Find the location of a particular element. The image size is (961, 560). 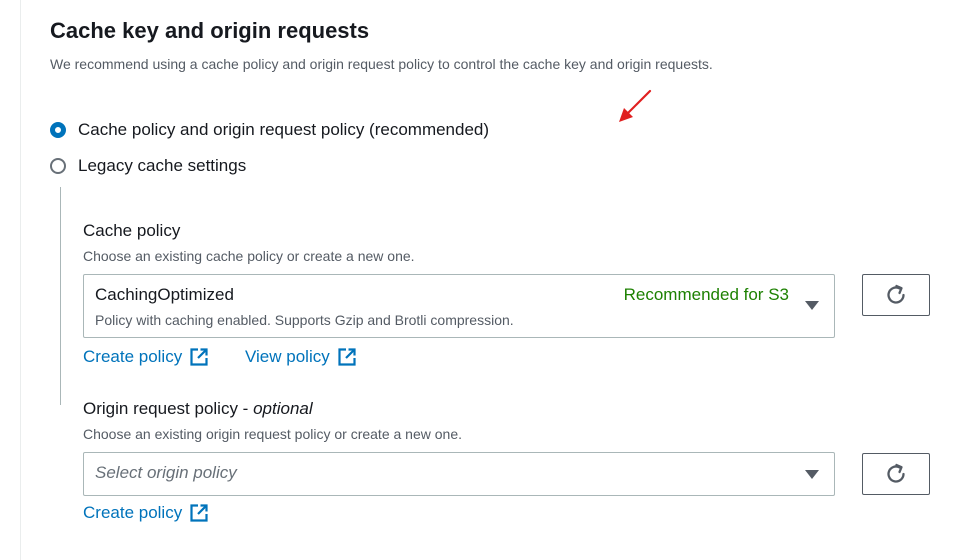

origin-policy-refresh-button is located at coordinates (896, 474).